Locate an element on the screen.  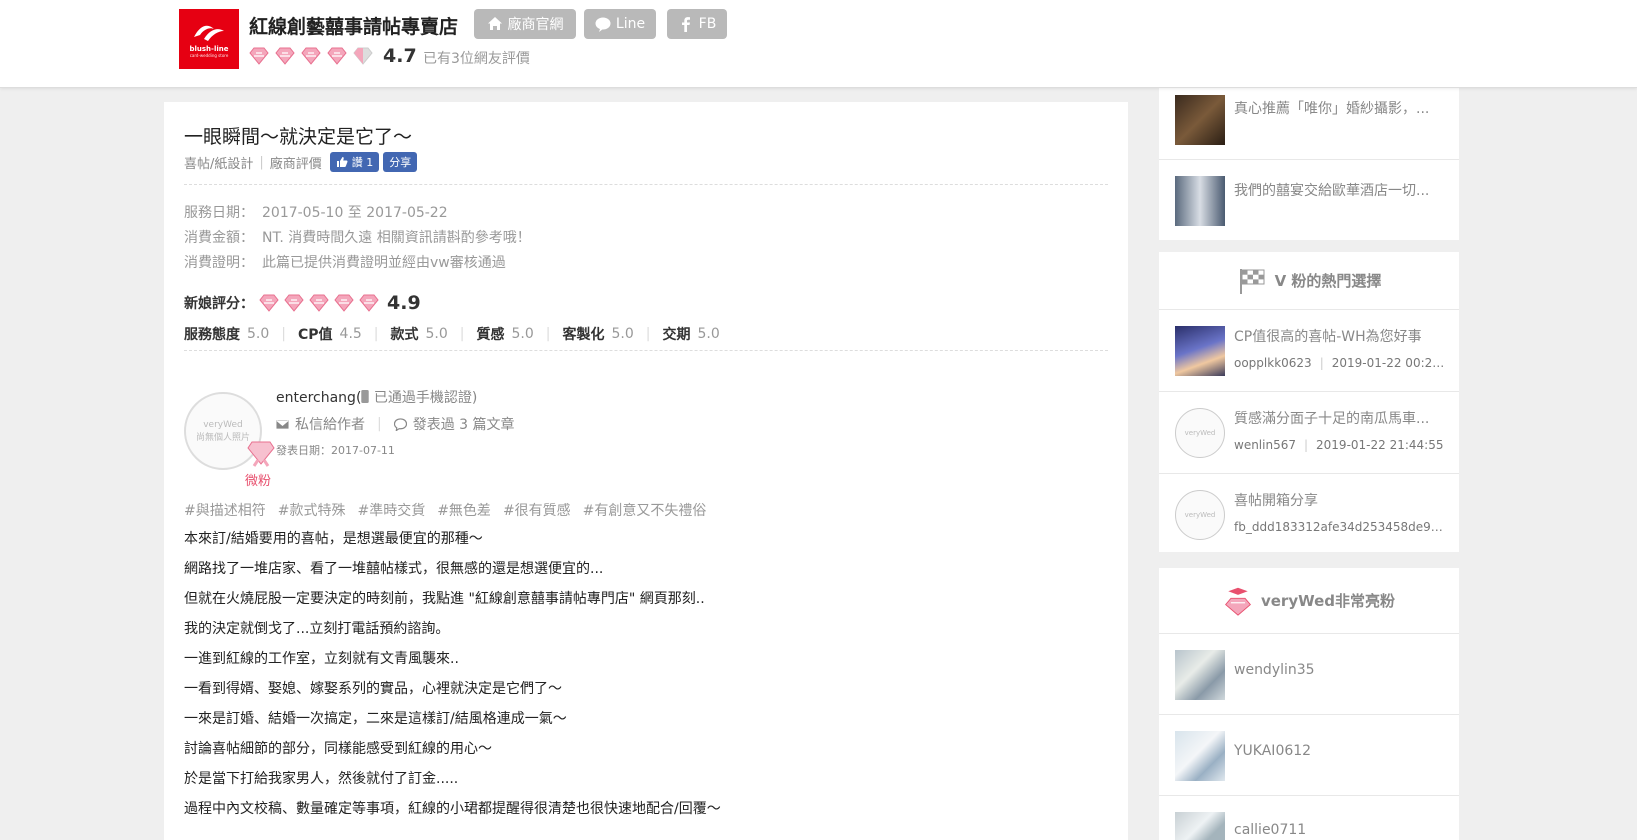
review-type: 廠商評價 is located at coordinates (295, 164).